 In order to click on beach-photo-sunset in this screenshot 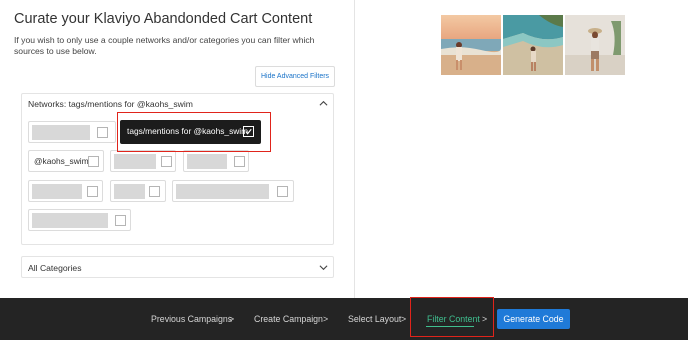, I will do `click(471, 45)`.